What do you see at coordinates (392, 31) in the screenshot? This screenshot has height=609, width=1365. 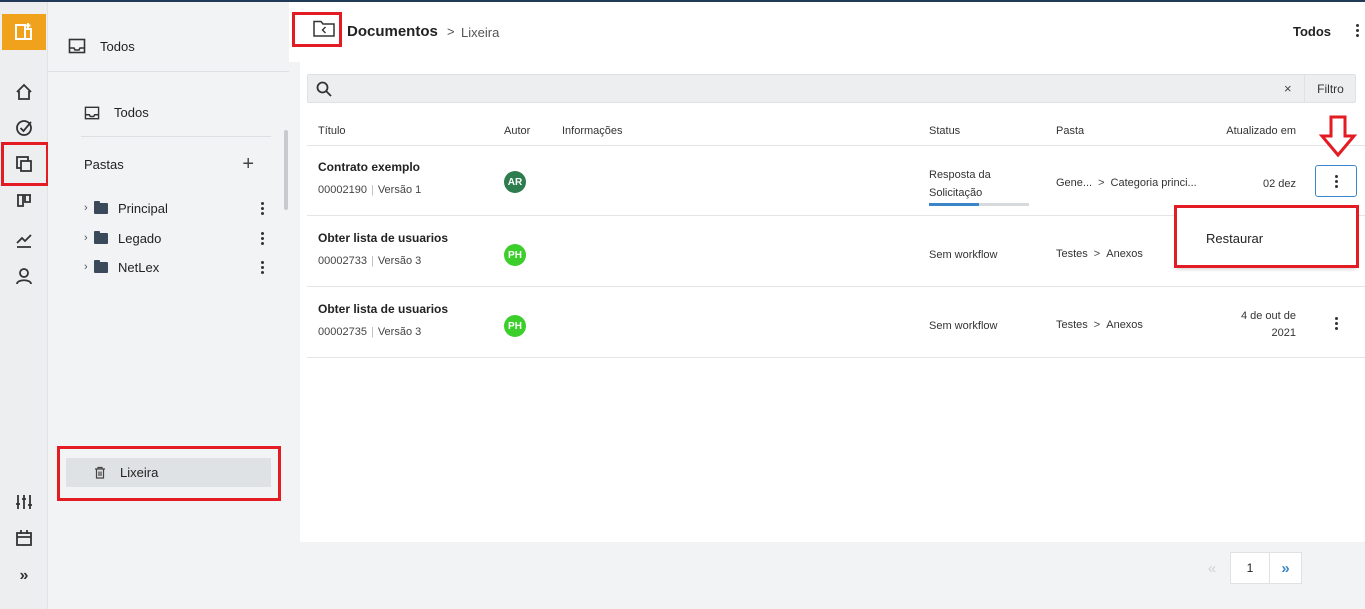 I see `breadcrumb-title: Documentos` at bounding box center [392, 31].